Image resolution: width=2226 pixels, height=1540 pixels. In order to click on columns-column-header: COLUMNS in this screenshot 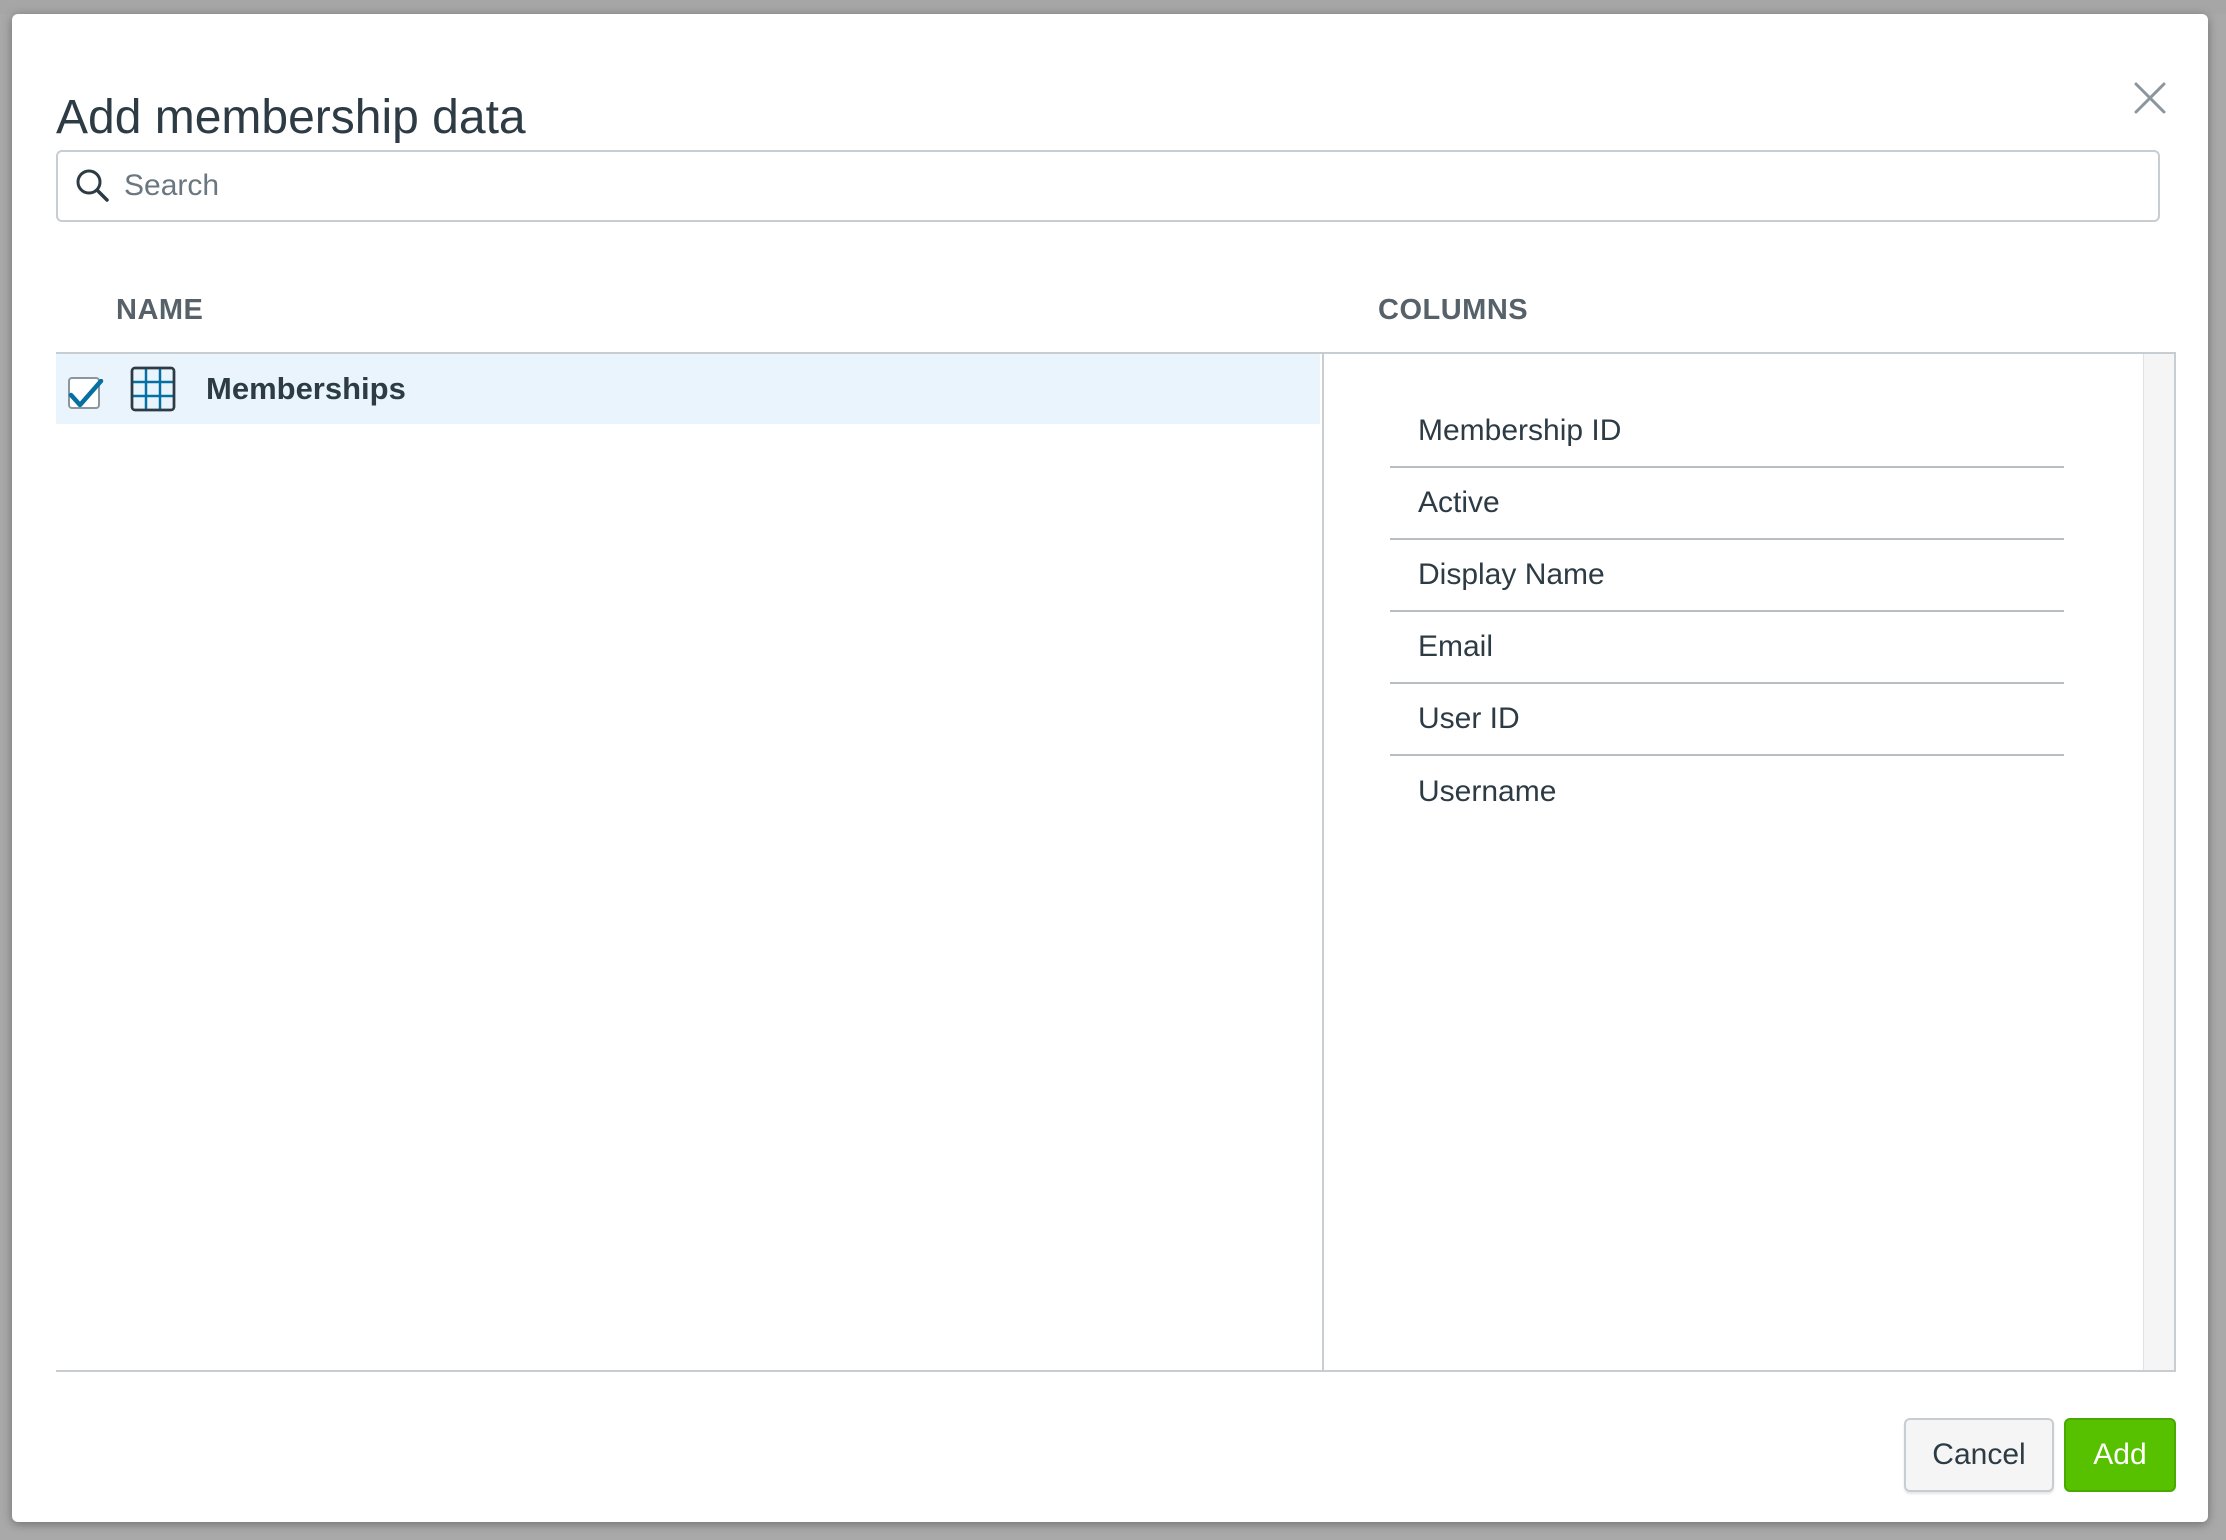, I will do `click(1453, 310)`.